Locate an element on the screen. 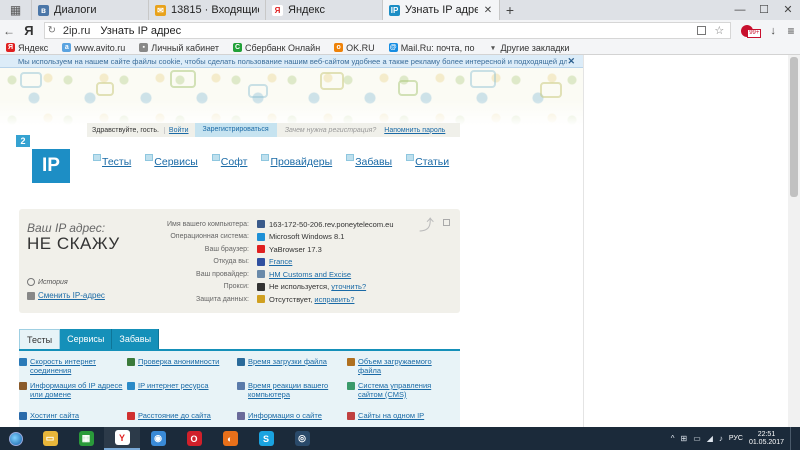 The image size is (800, 450). login-link: Войти is located at coordinates (178, 130).